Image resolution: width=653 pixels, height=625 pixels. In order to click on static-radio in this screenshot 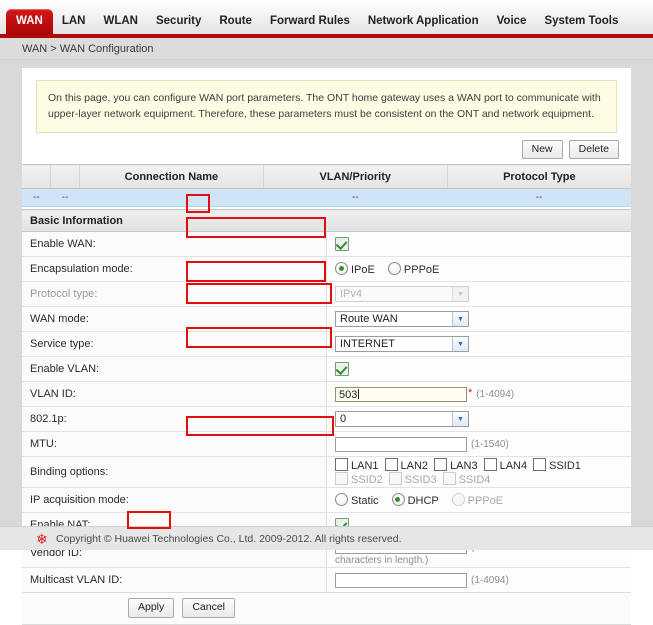, I will do `click(341, 500)`.